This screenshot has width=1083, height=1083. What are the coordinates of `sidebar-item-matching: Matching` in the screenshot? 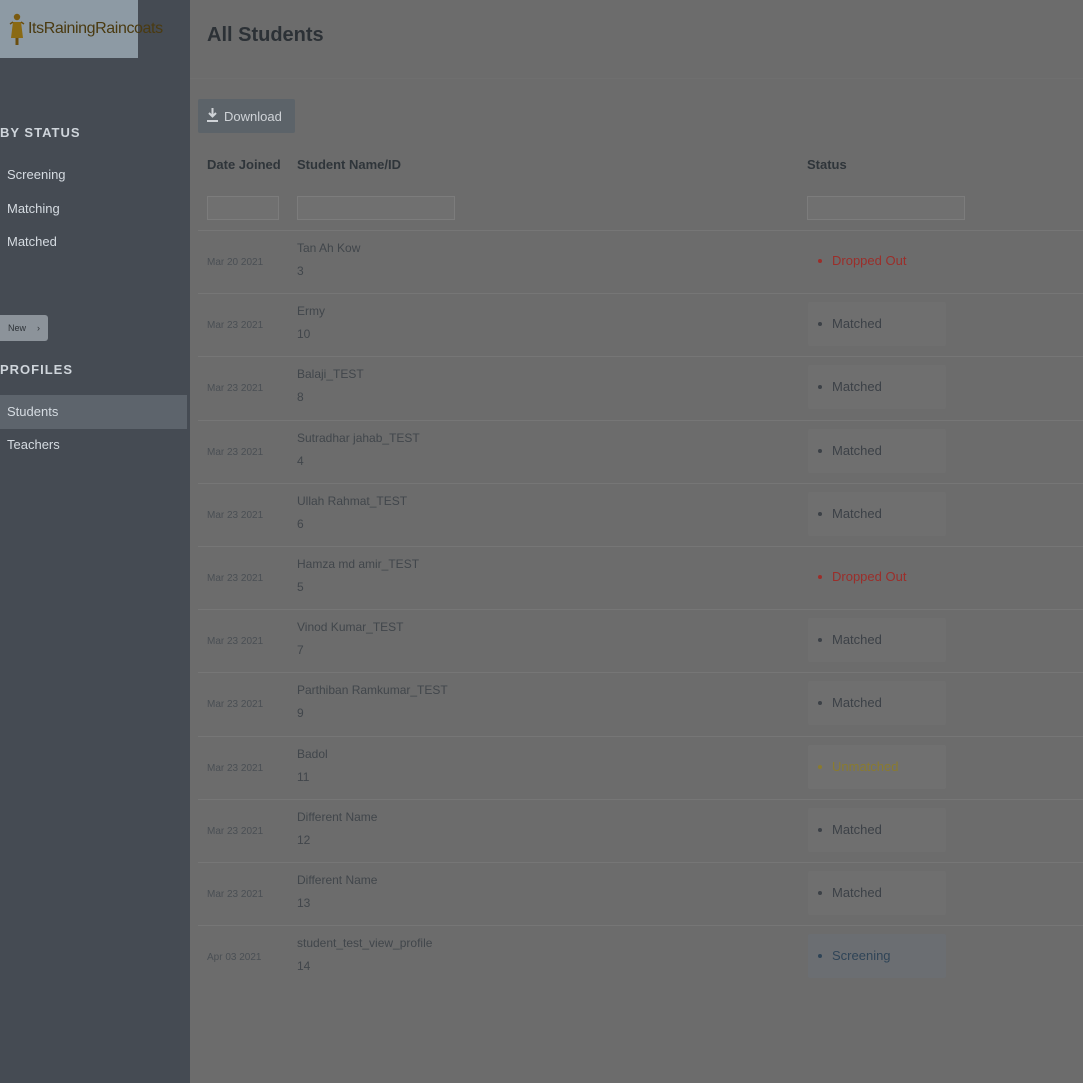 It's located at (93, 209).